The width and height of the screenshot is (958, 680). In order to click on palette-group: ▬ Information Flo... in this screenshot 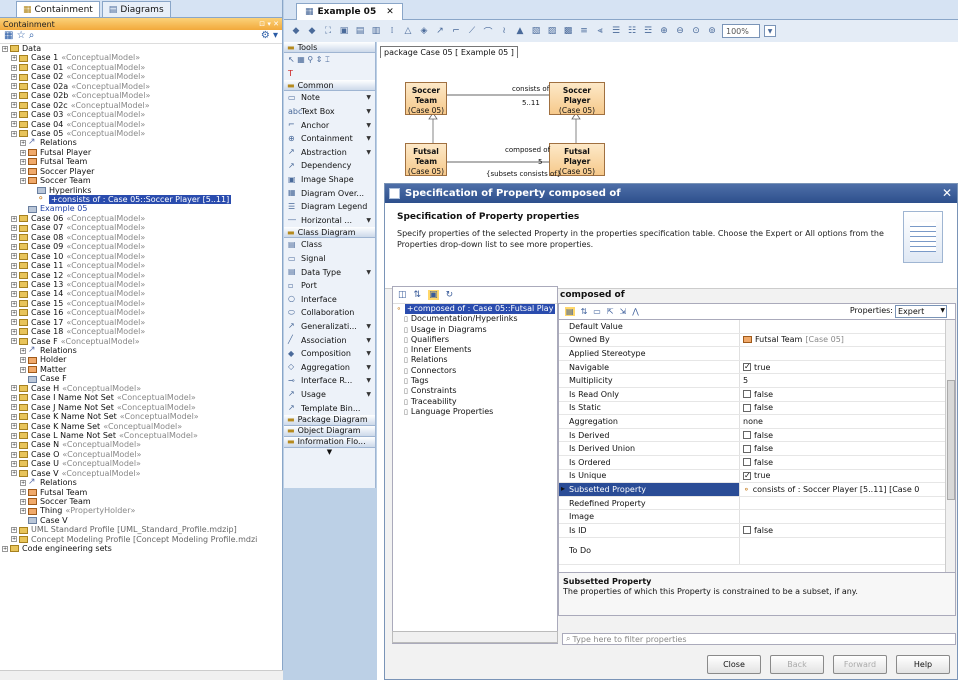, I will do `click(329, 442)`.